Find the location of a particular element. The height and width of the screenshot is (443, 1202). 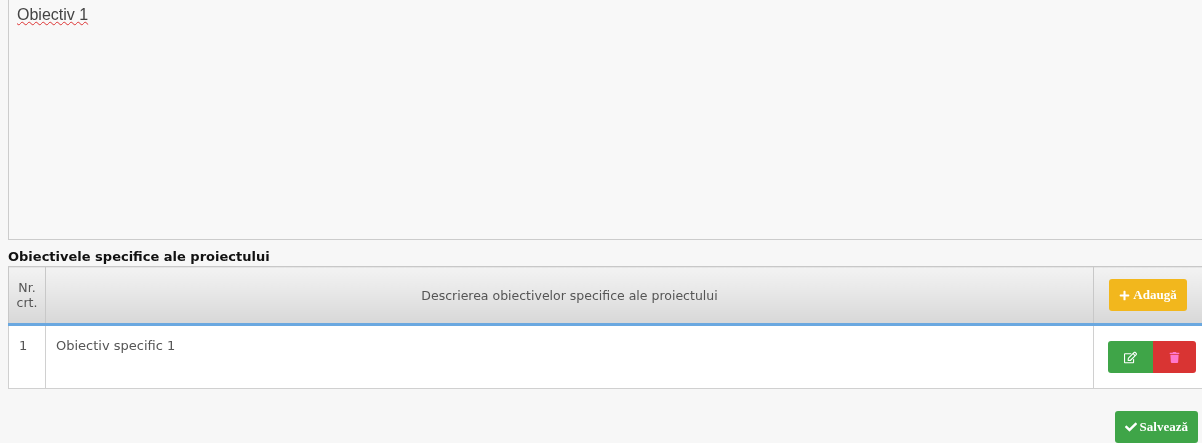

plus-icon is located at coordinates (1125, 295).